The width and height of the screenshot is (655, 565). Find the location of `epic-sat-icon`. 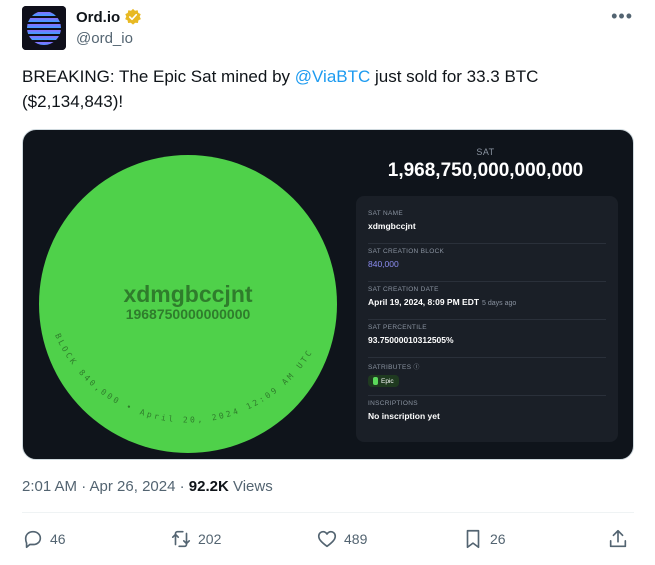

epic-sat-icon is located at coordinates (375, 381).